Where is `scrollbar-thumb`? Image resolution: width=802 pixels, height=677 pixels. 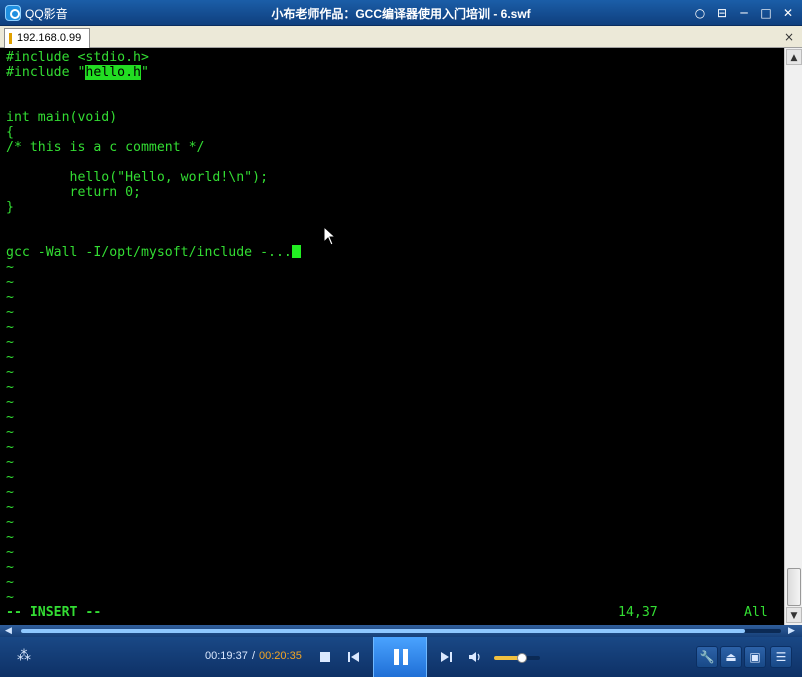 scrollbar-thumb is located at coordinates (794, 587).